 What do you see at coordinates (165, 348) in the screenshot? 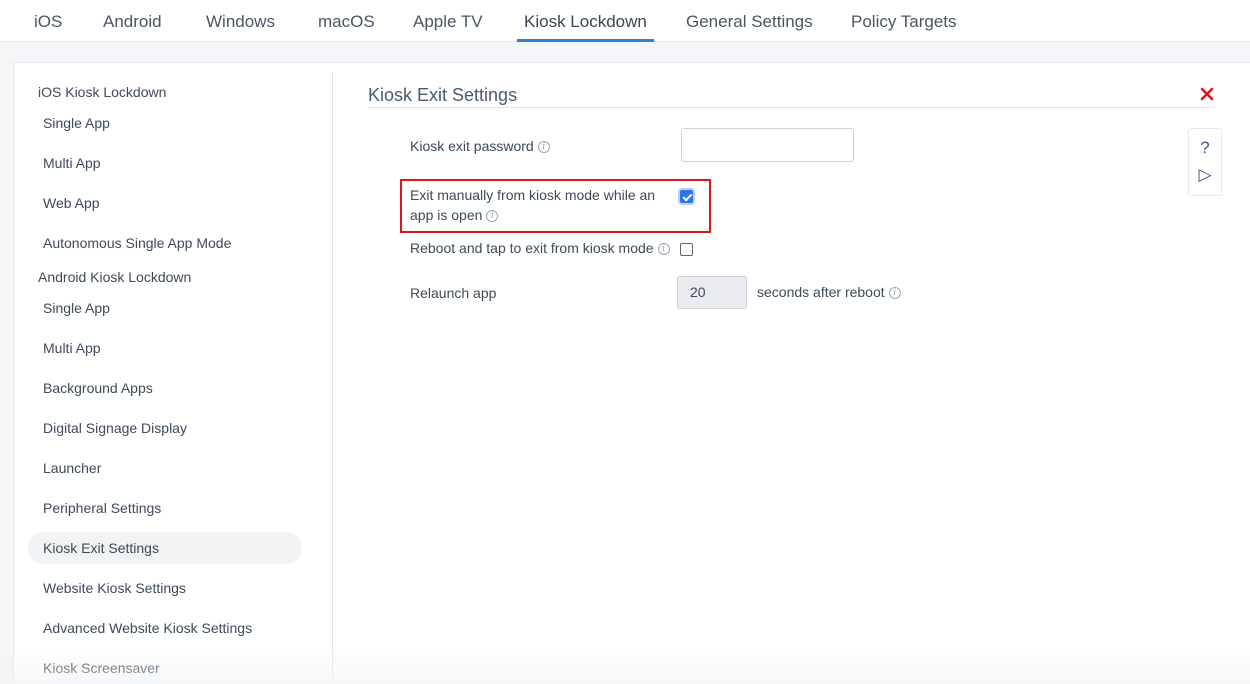
I see `sidebar-item-android-multi-app: Multi App` at bounding box center [165, 348].